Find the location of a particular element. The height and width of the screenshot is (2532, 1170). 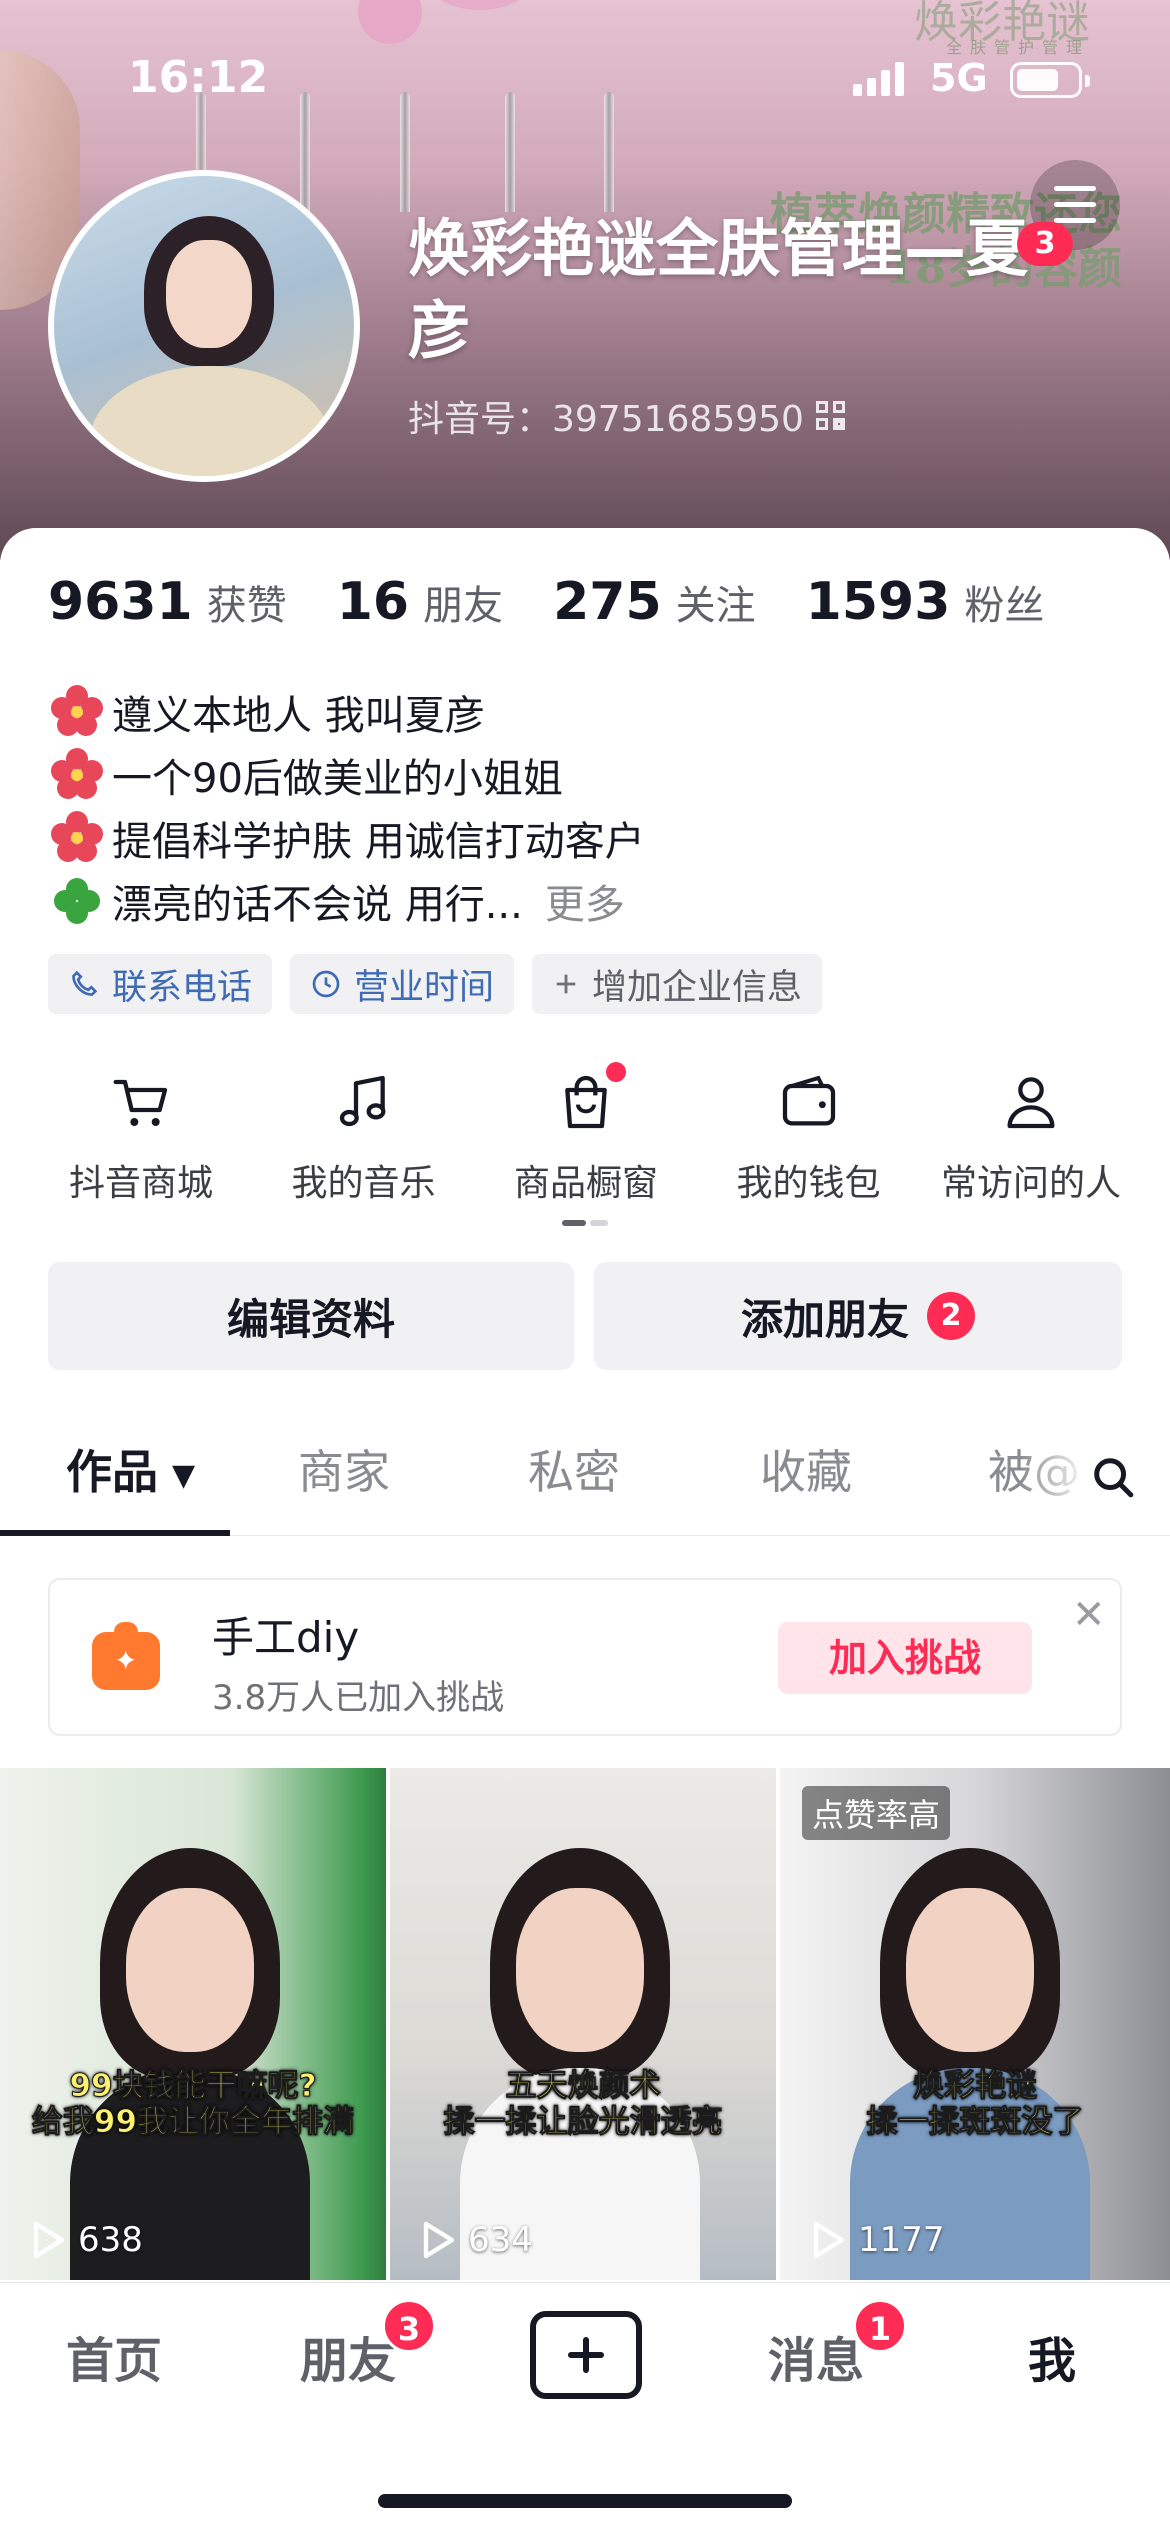

tag-contact-phone: 联系电话 is located at coordinates (160, 984).